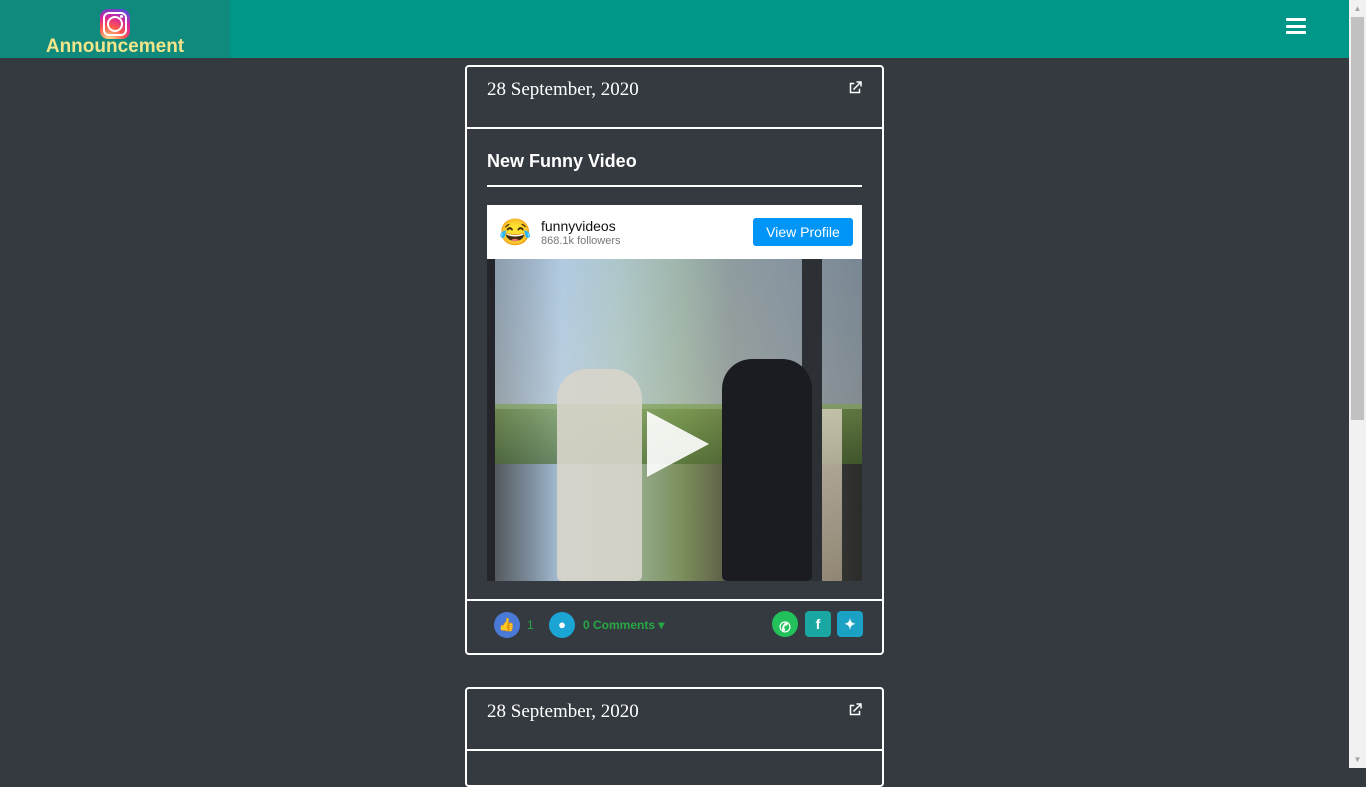 The height and width of the screenshot is (787, 1366). I want to click on post-footer: 👍 1 ● 0 Comments ▾ ✆ f ✦, so click(674, 627).